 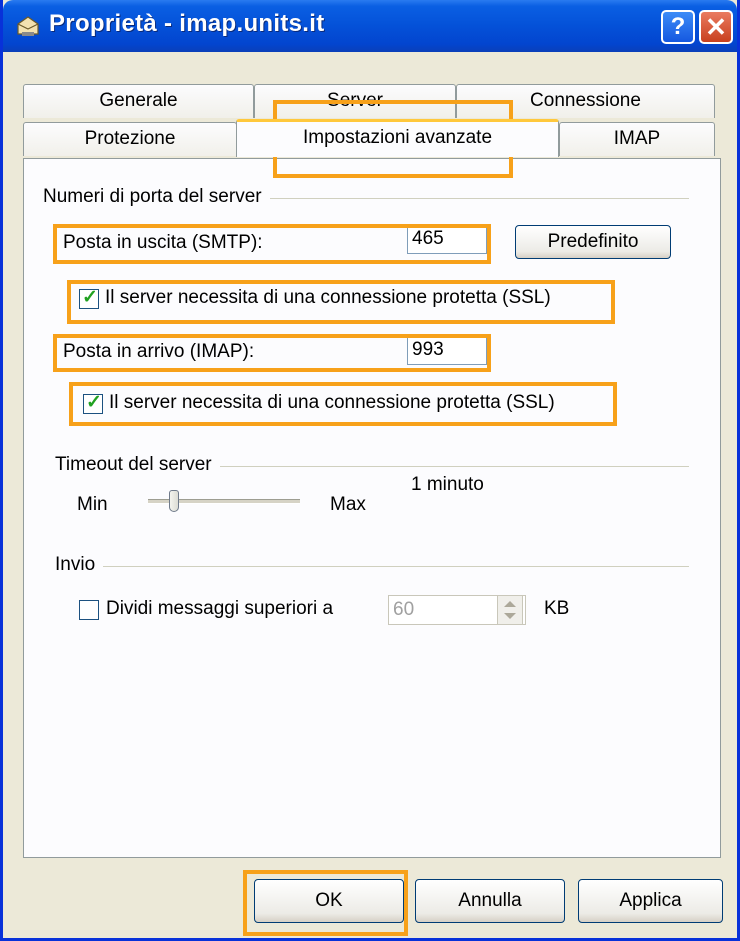 I want to click on tab-generale: Generale, so click(x=138, y=101).